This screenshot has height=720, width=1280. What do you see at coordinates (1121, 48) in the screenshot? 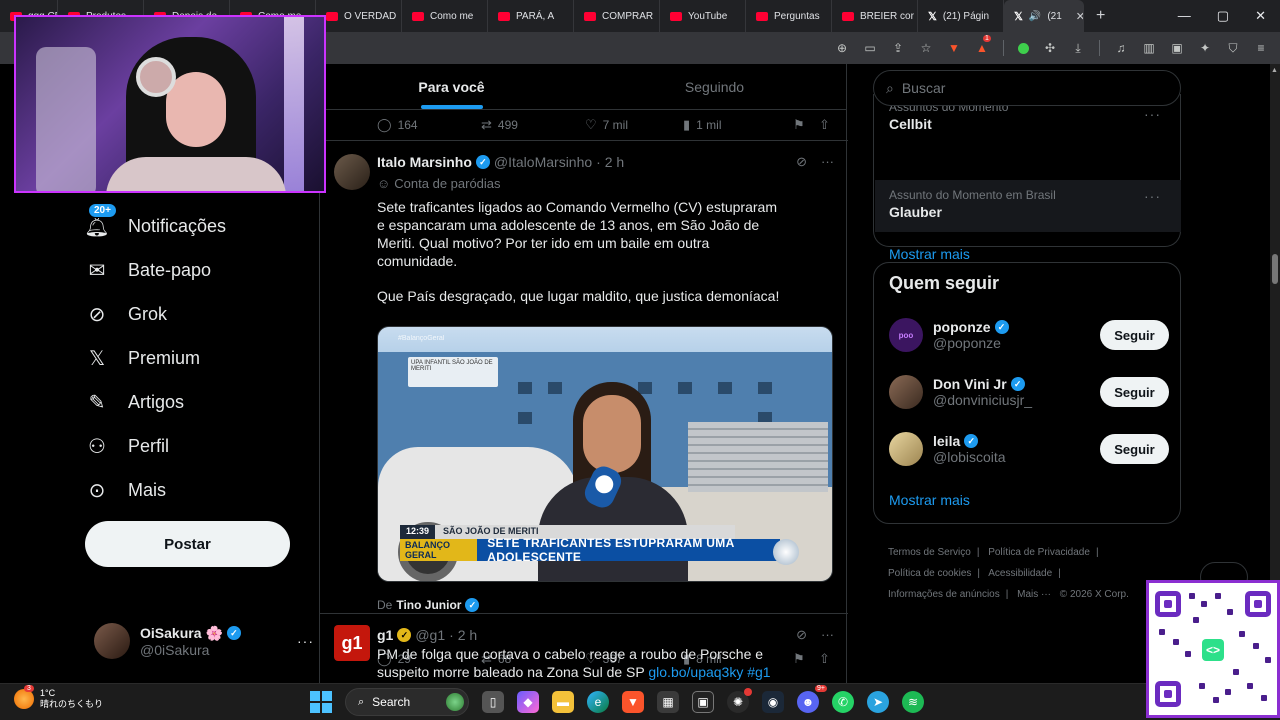
I see `music-icon: ♫` at bounding box center [1121, 48].